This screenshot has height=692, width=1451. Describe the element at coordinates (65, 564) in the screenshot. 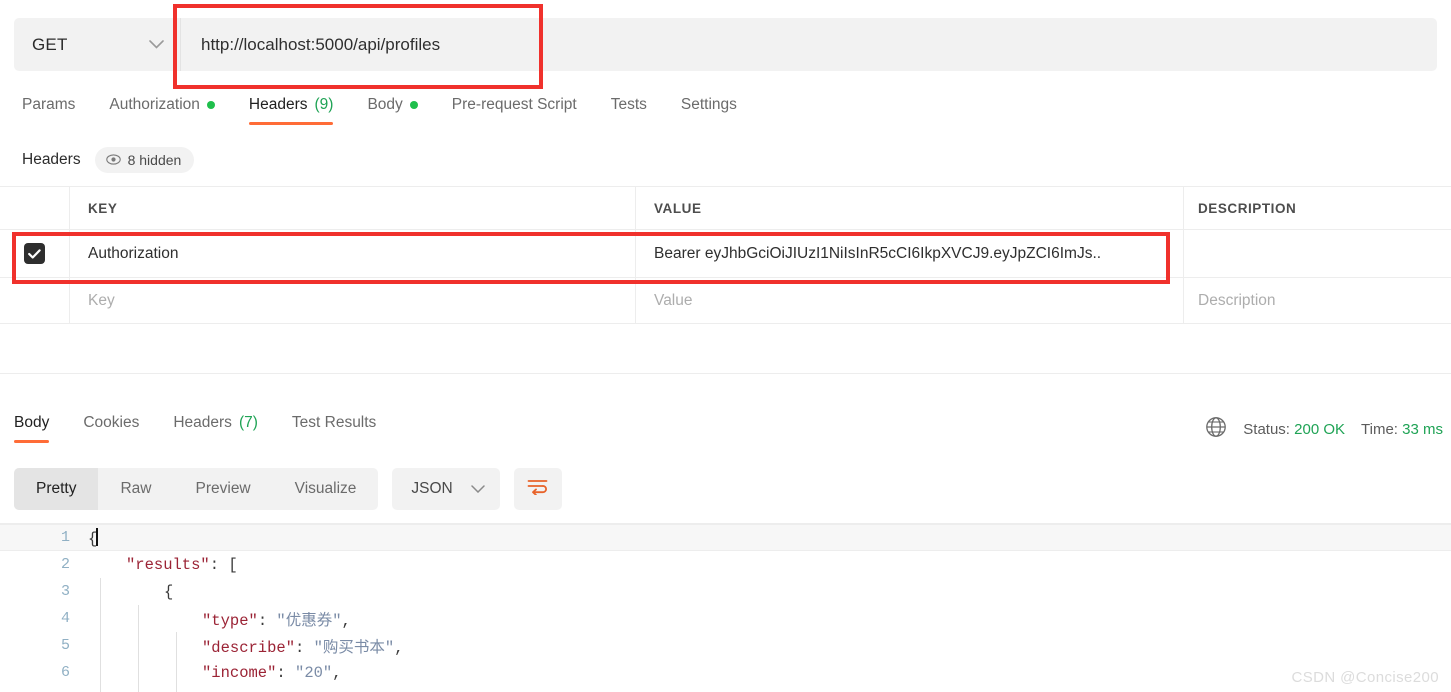

I see `line-number: 2` at that location.